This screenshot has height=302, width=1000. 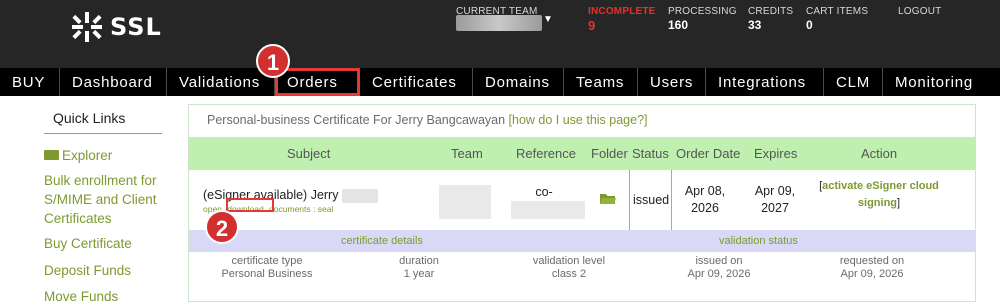 I want to click on logo-text: SSL, so click(x=136, y=27).